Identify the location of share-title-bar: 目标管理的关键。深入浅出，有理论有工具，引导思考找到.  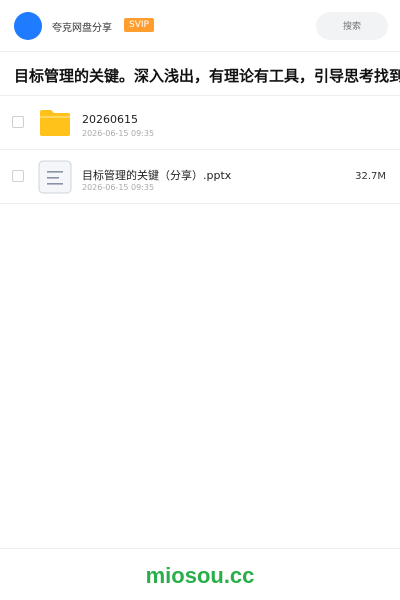
(200, 74).